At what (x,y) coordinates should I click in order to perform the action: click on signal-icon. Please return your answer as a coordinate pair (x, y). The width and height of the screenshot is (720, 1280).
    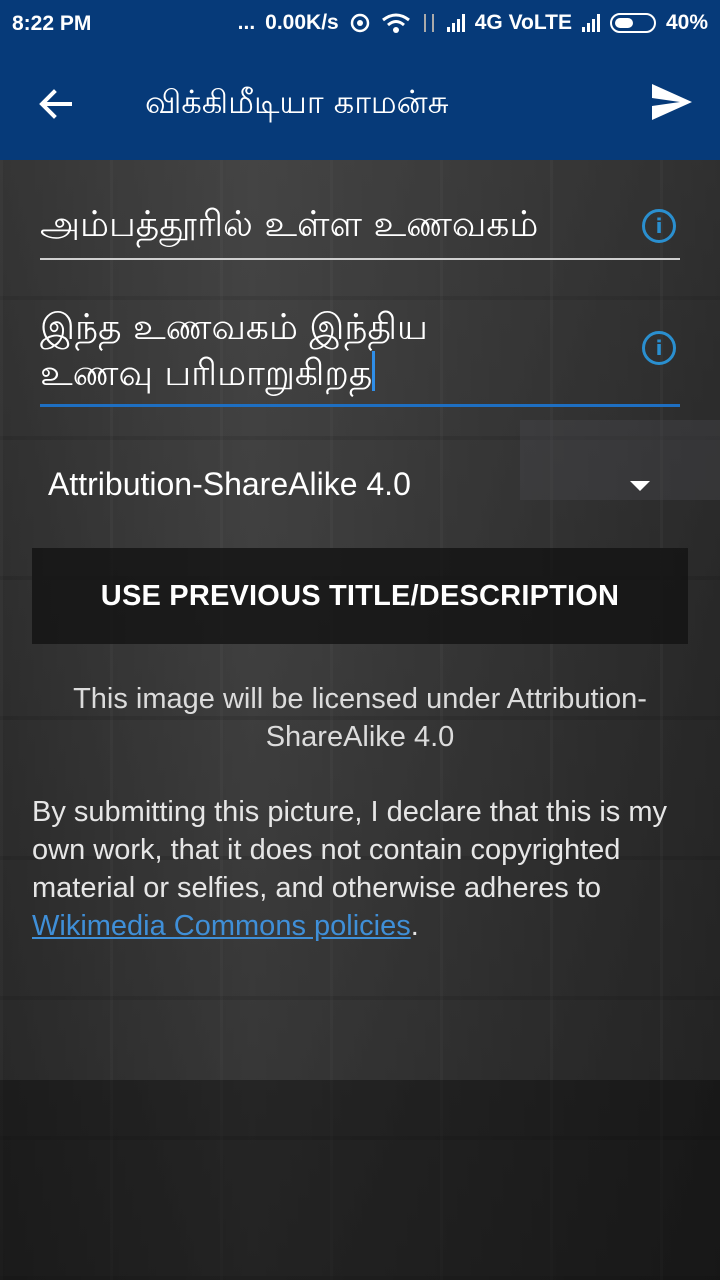
    Looking at the image, I should click on (455, 23).